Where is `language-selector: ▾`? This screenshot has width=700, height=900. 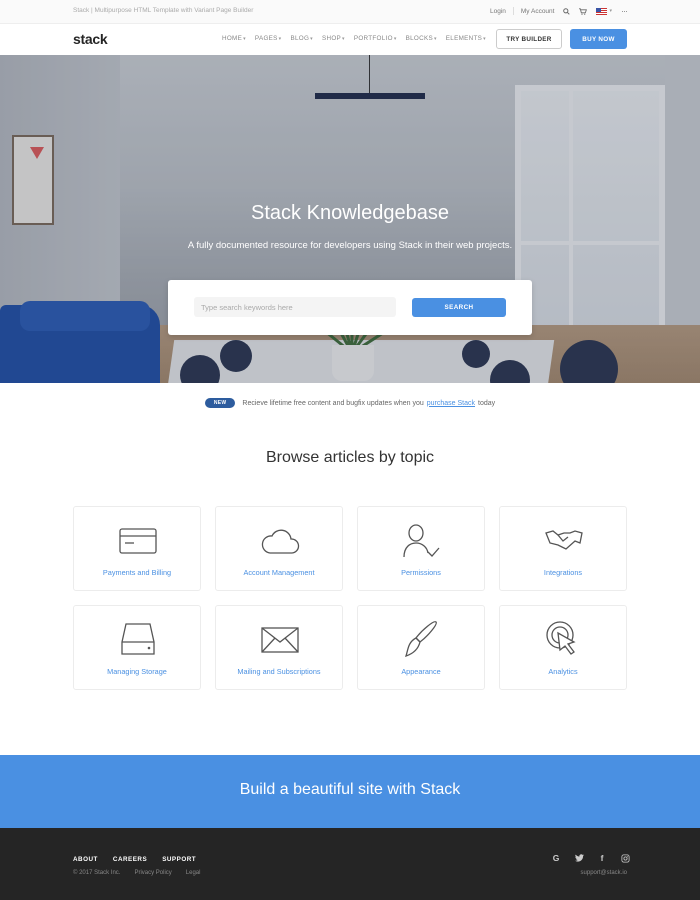
language-selector: ▾ is located at coordinates (604, 11).